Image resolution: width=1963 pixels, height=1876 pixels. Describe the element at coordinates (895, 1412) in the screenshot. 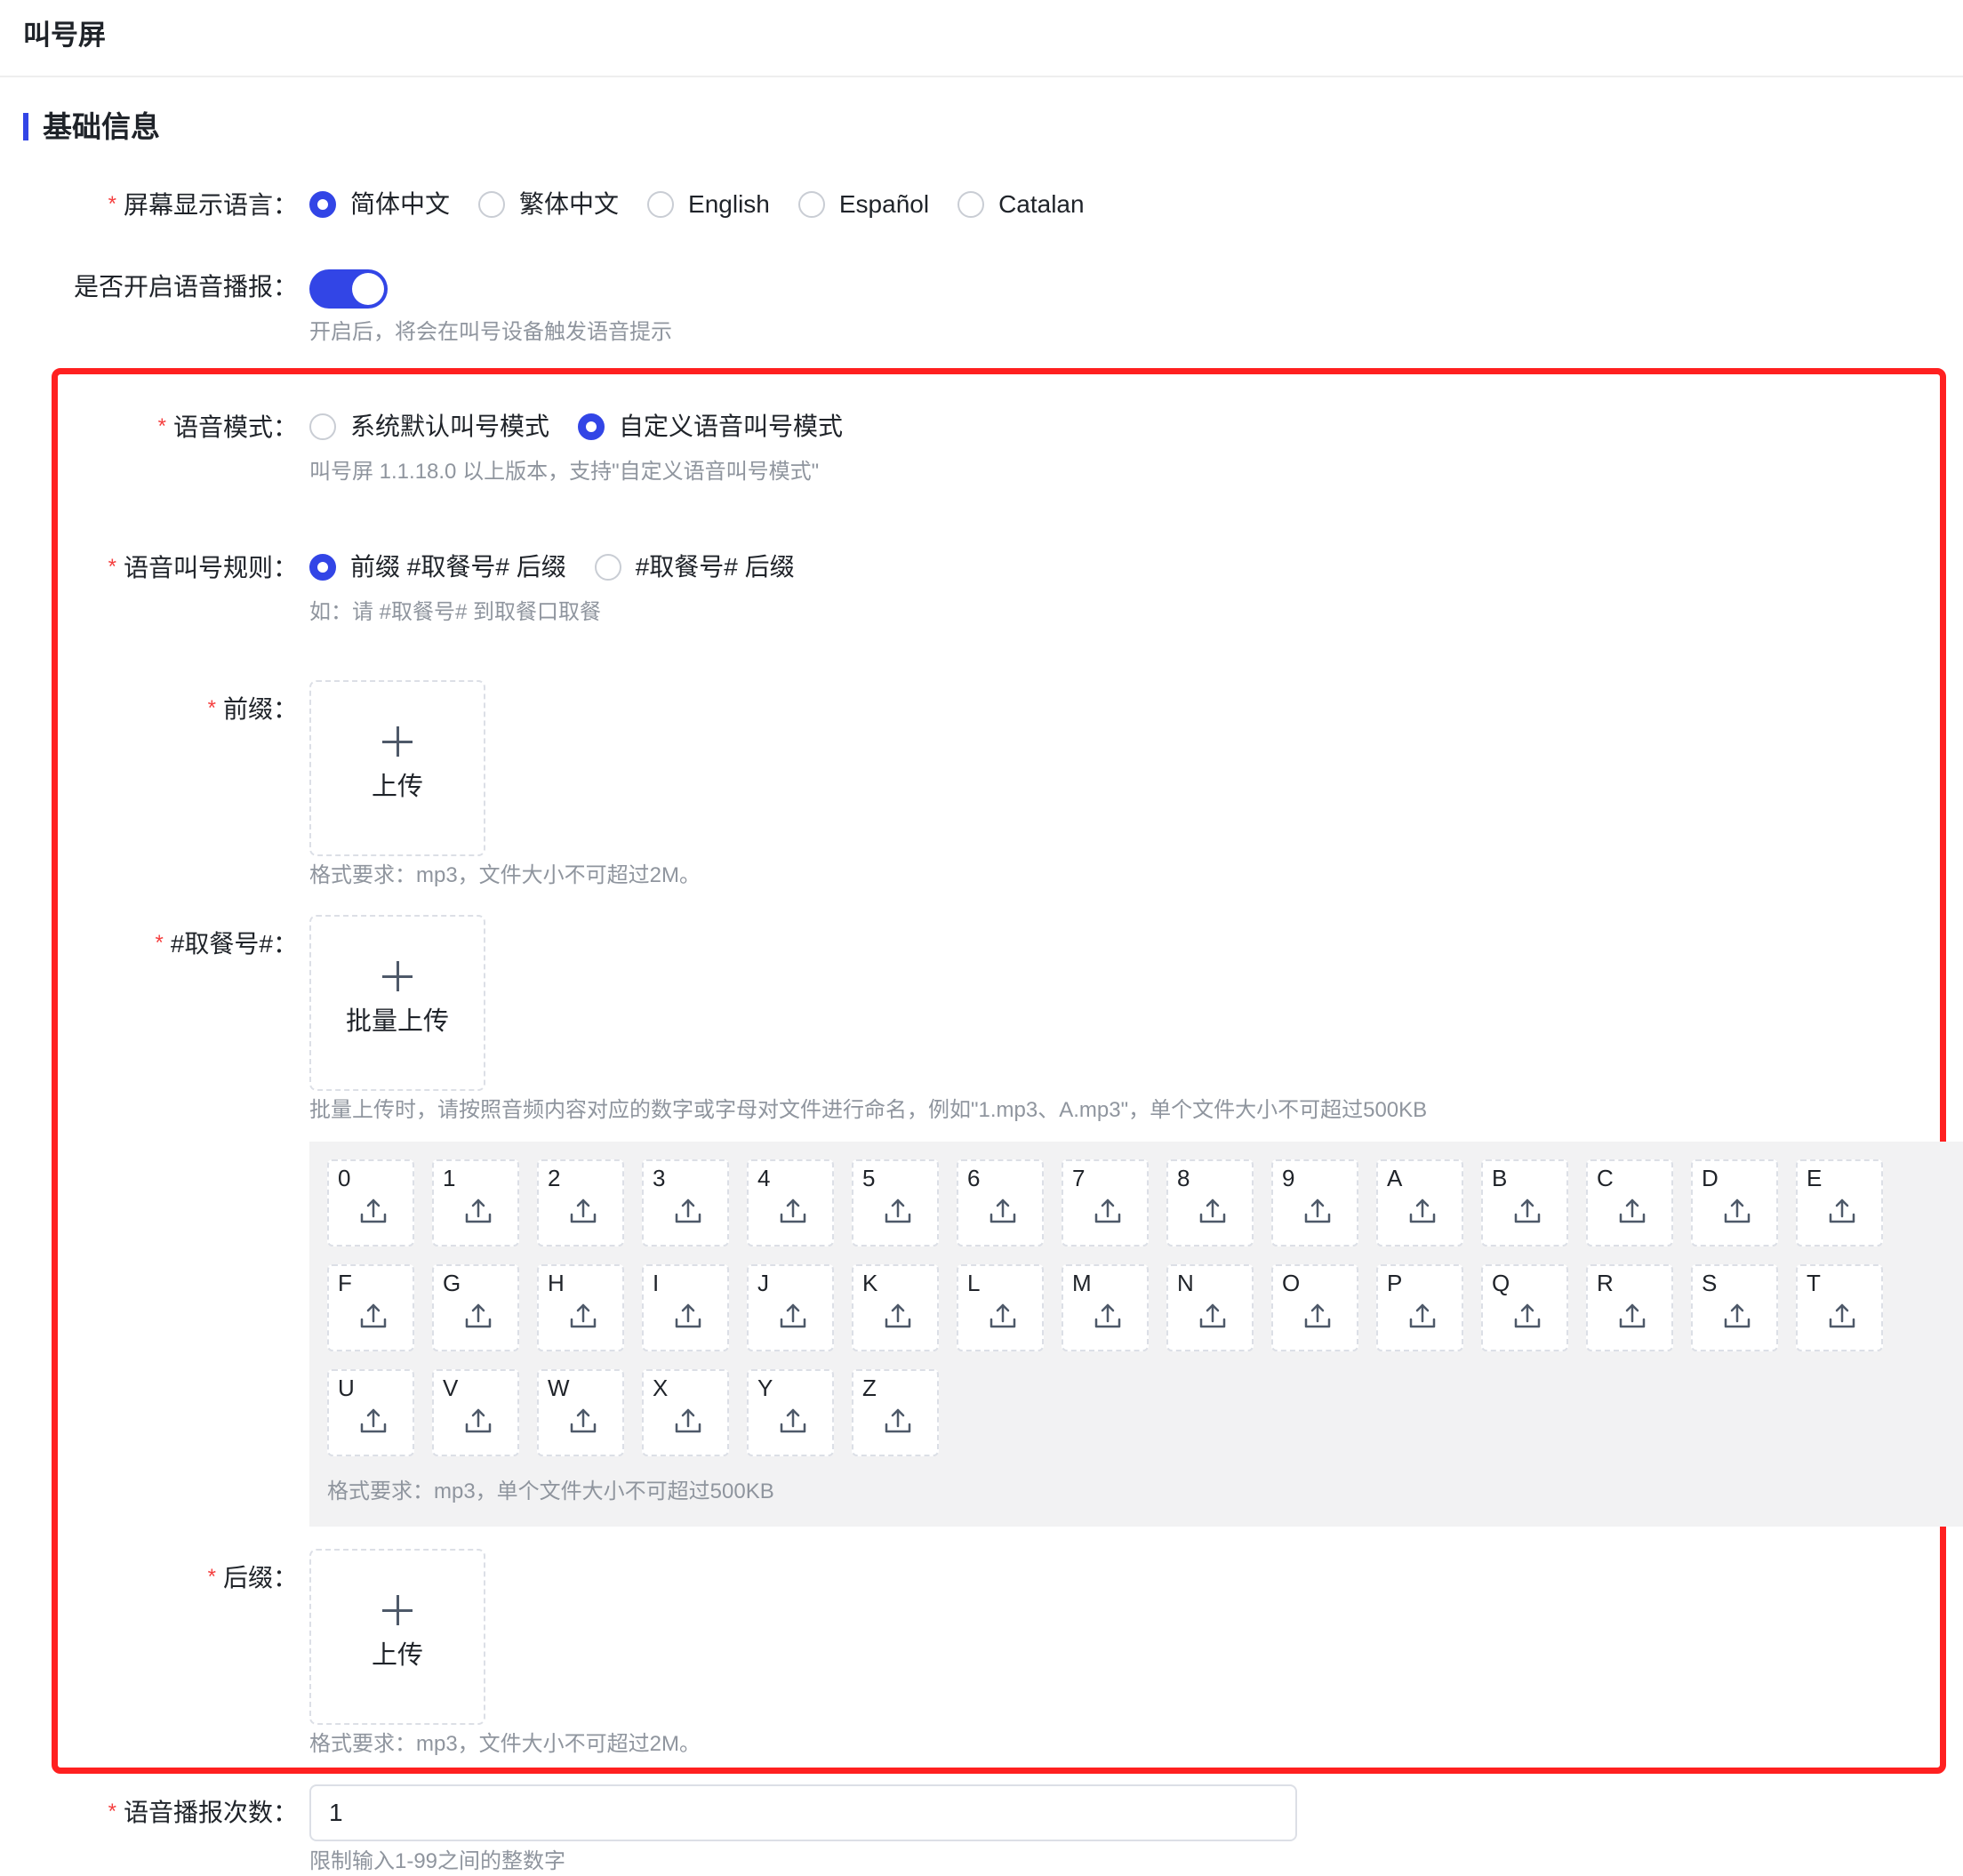

I see `char-upload-tile-Z: Z` at that location.